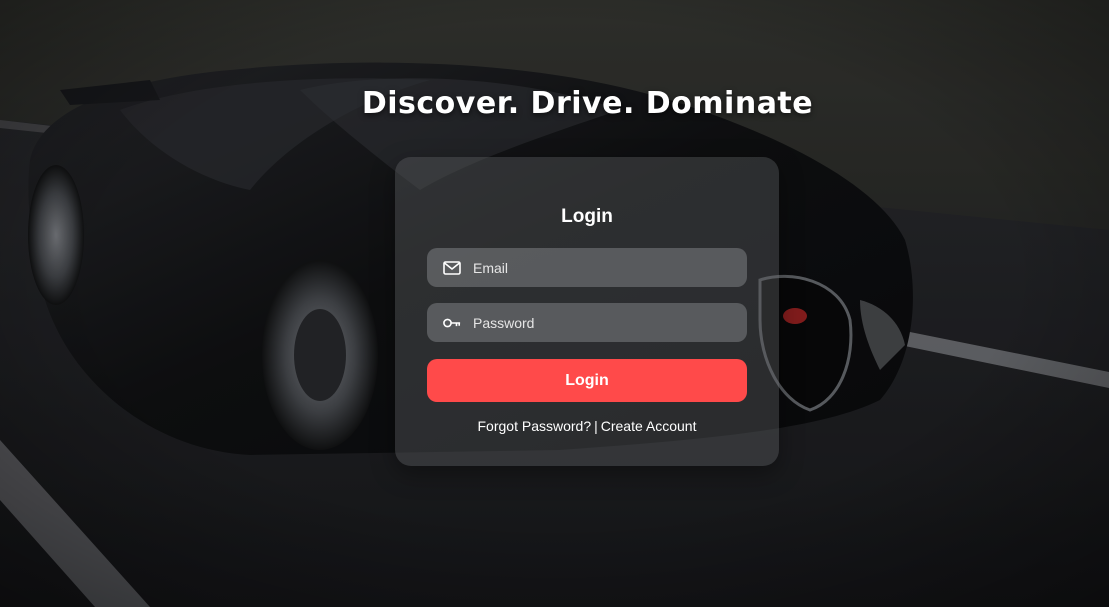 The height and width of the screenshot is (607, 1109). I want to click on password-input, so click(598, 322).